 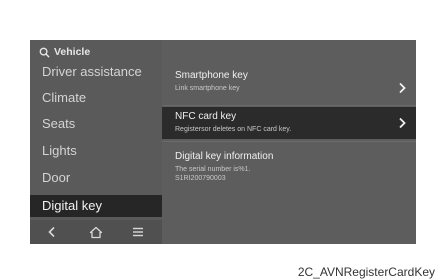 I want to click on sidebar-item-lights: Lights, so click(x=59, y=151).